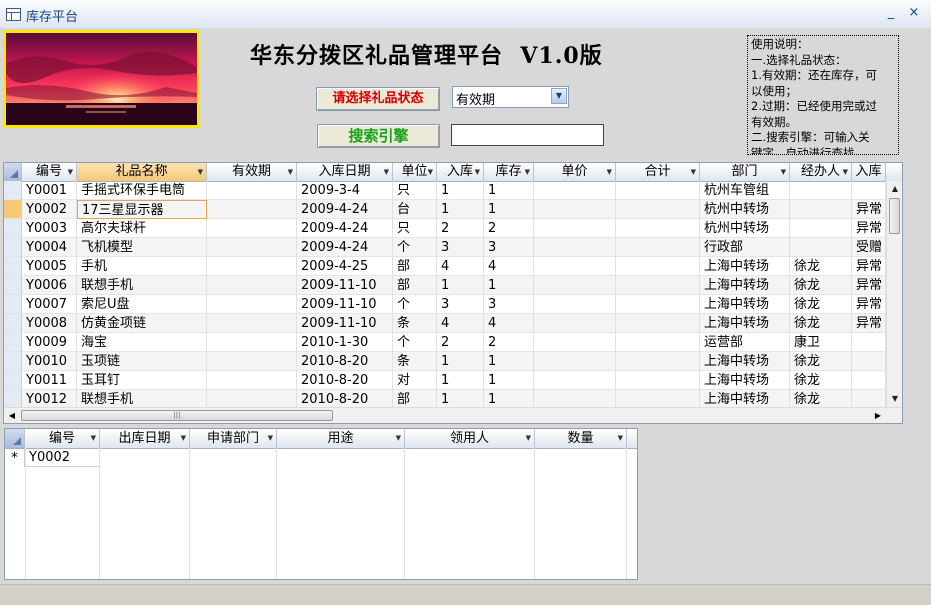 Image resolution: width=931 pixels, height=605 pixels. Describe the element at coordinates (415, 190) in the screenshot. I see `cell-unit: 只` at that location.